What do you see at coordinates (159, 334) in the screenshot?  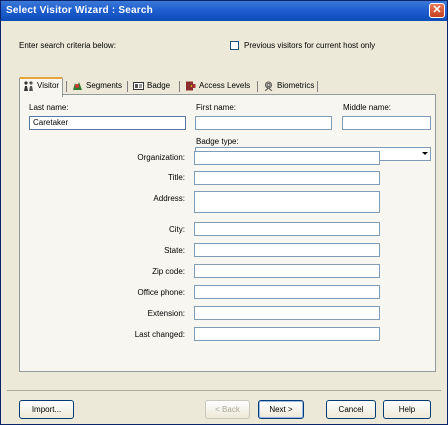 I see `last-changed-label: Last changed:` at bounding box center [159, 334].